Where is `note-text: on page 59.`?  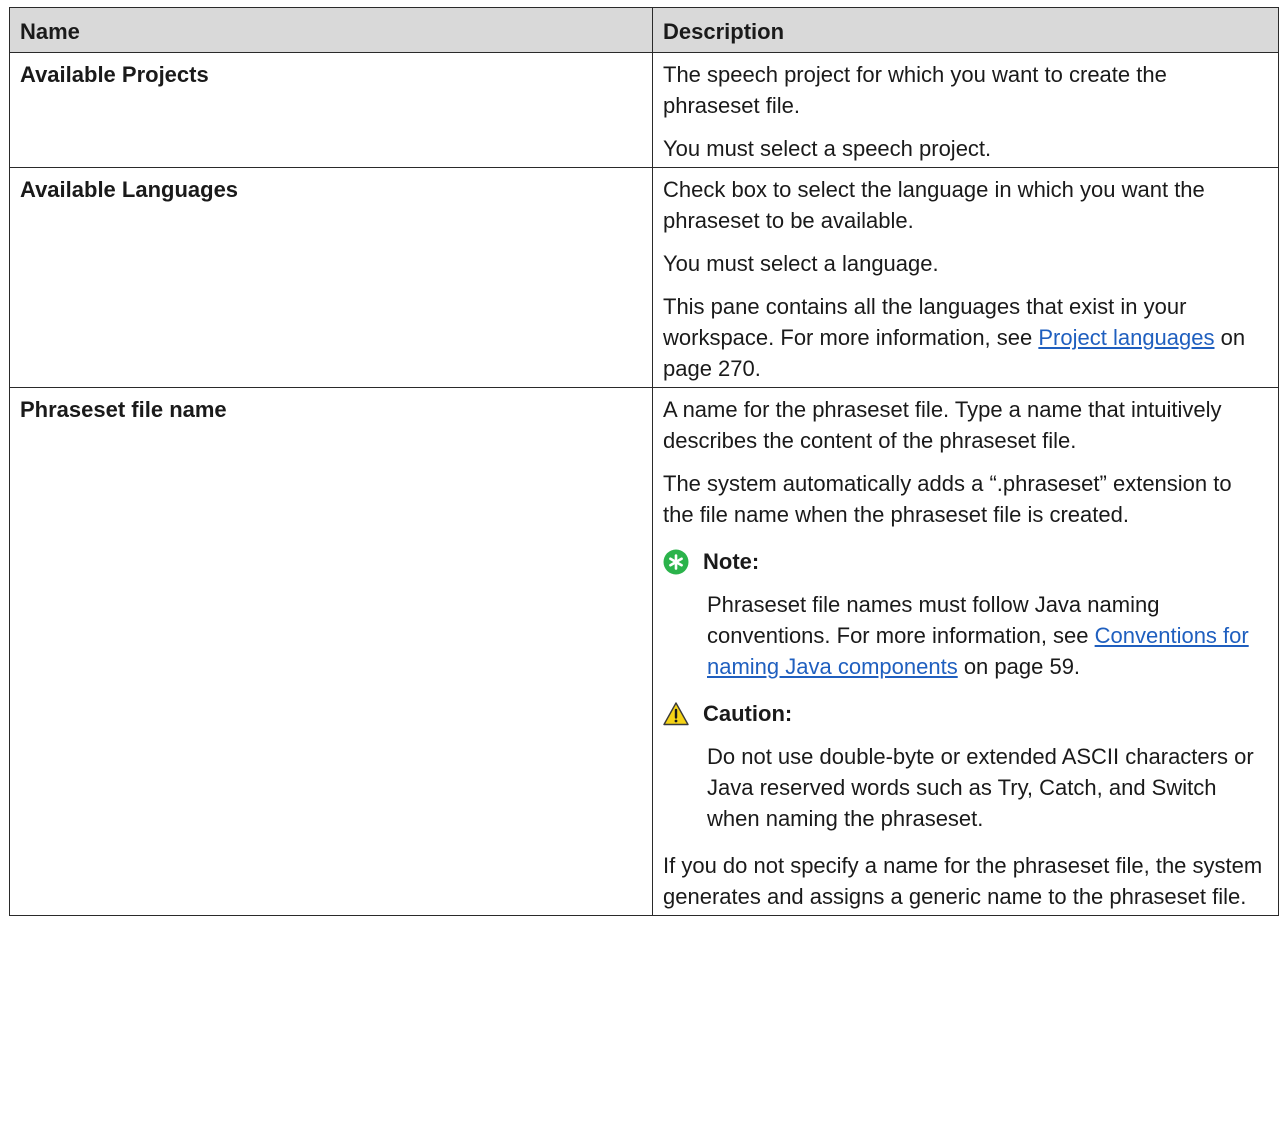 note-text: on page 59. is located at coordinates (1019, 666).